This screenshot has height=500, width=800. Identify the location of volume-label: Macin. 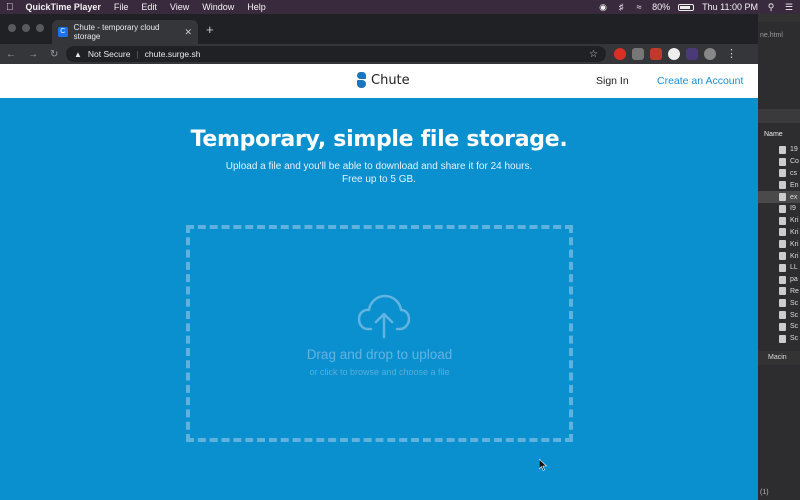
(777, 357).